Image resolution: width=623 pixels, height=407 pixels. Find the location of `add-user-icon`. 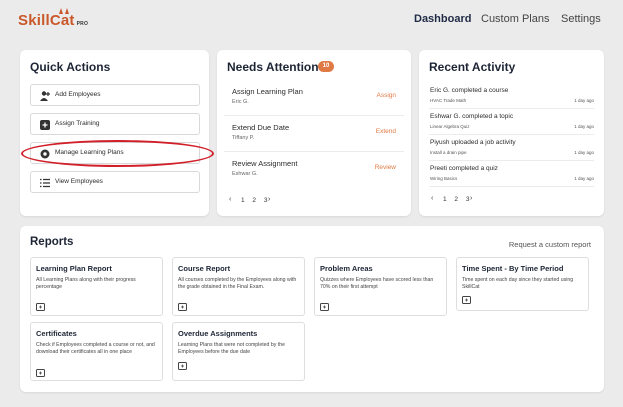

add-user-icon is located at coordinates (45, 96).